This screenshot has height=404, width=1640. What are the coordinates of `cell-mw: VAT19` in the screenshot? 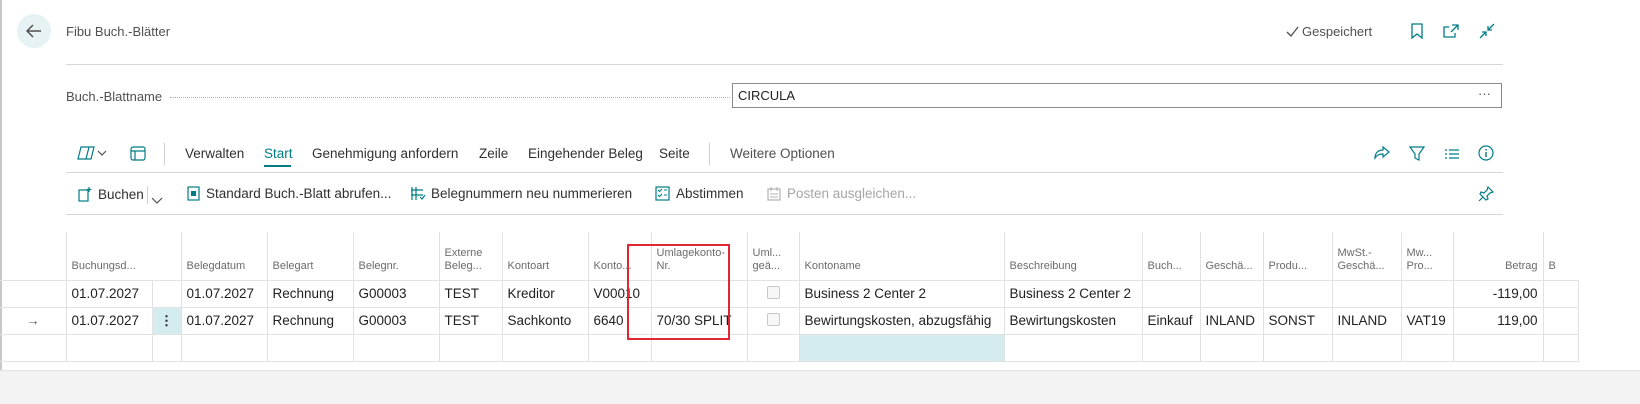 It's located at (1427, 320).